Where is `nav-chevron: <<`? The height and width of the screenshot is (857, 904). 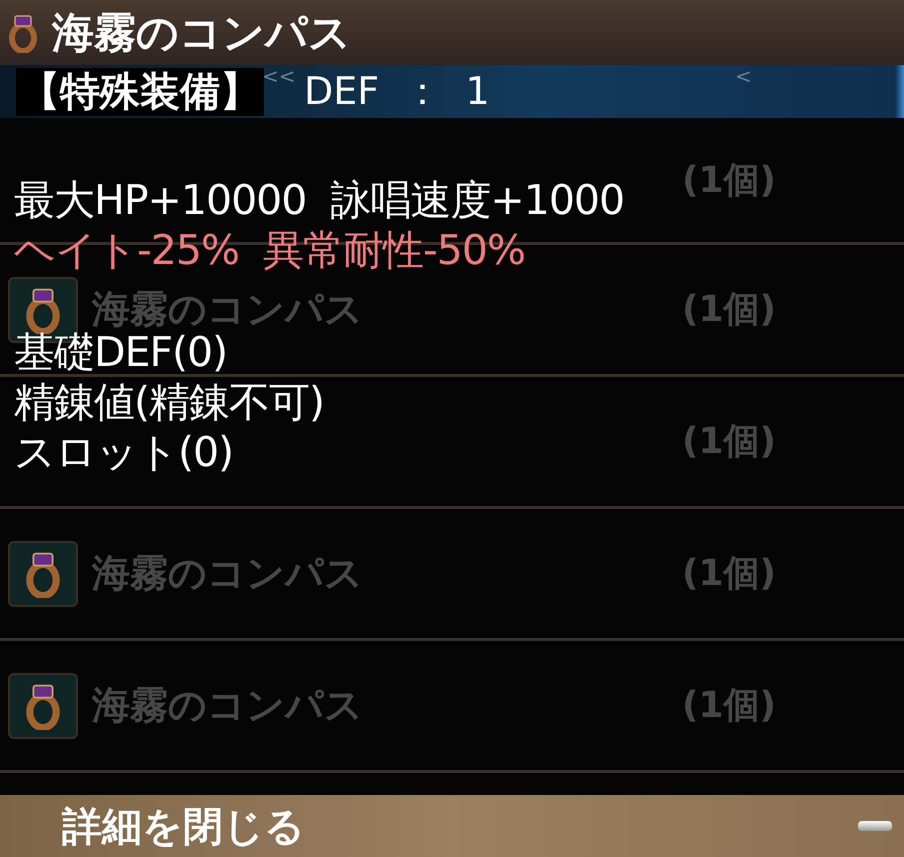 nav-chevron: << is located at coordinates (279, 76).